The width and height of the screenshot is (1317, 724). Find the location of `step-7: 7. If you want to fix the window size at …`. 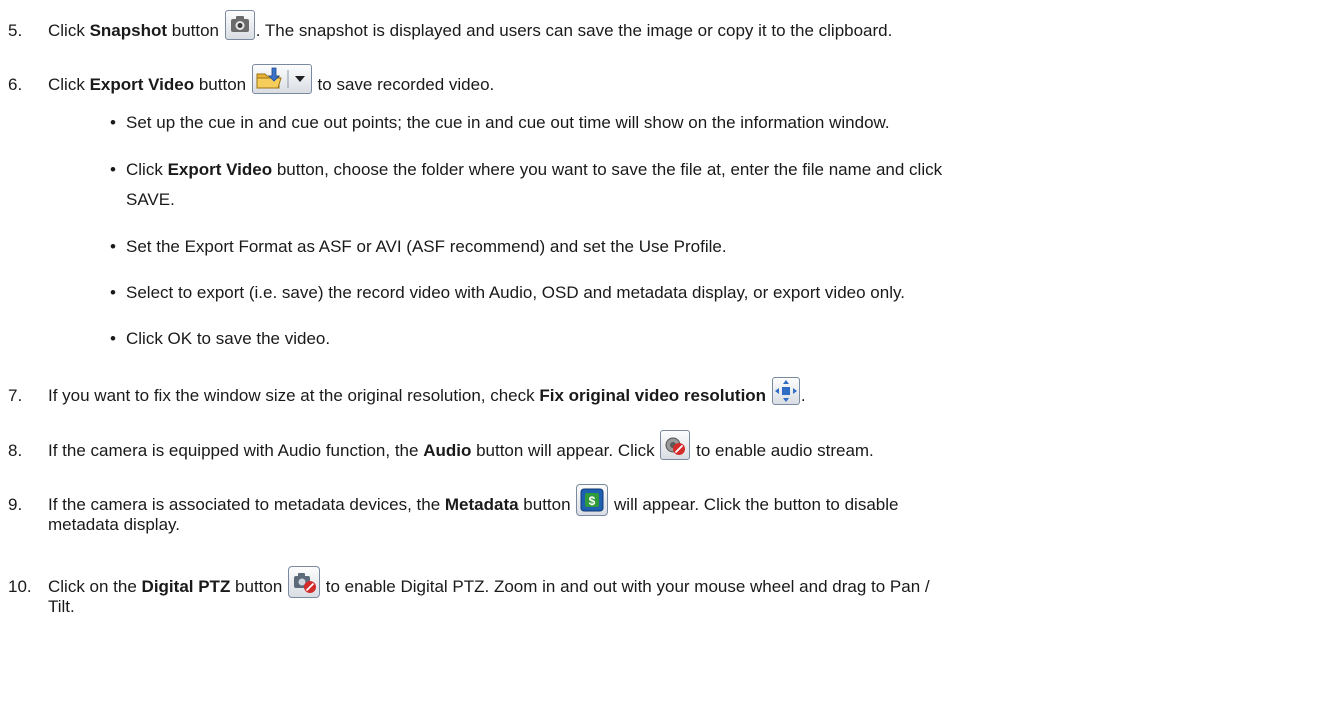

step-7: 7. If you want to fix the window size at … is located at coordinates (407, 392).